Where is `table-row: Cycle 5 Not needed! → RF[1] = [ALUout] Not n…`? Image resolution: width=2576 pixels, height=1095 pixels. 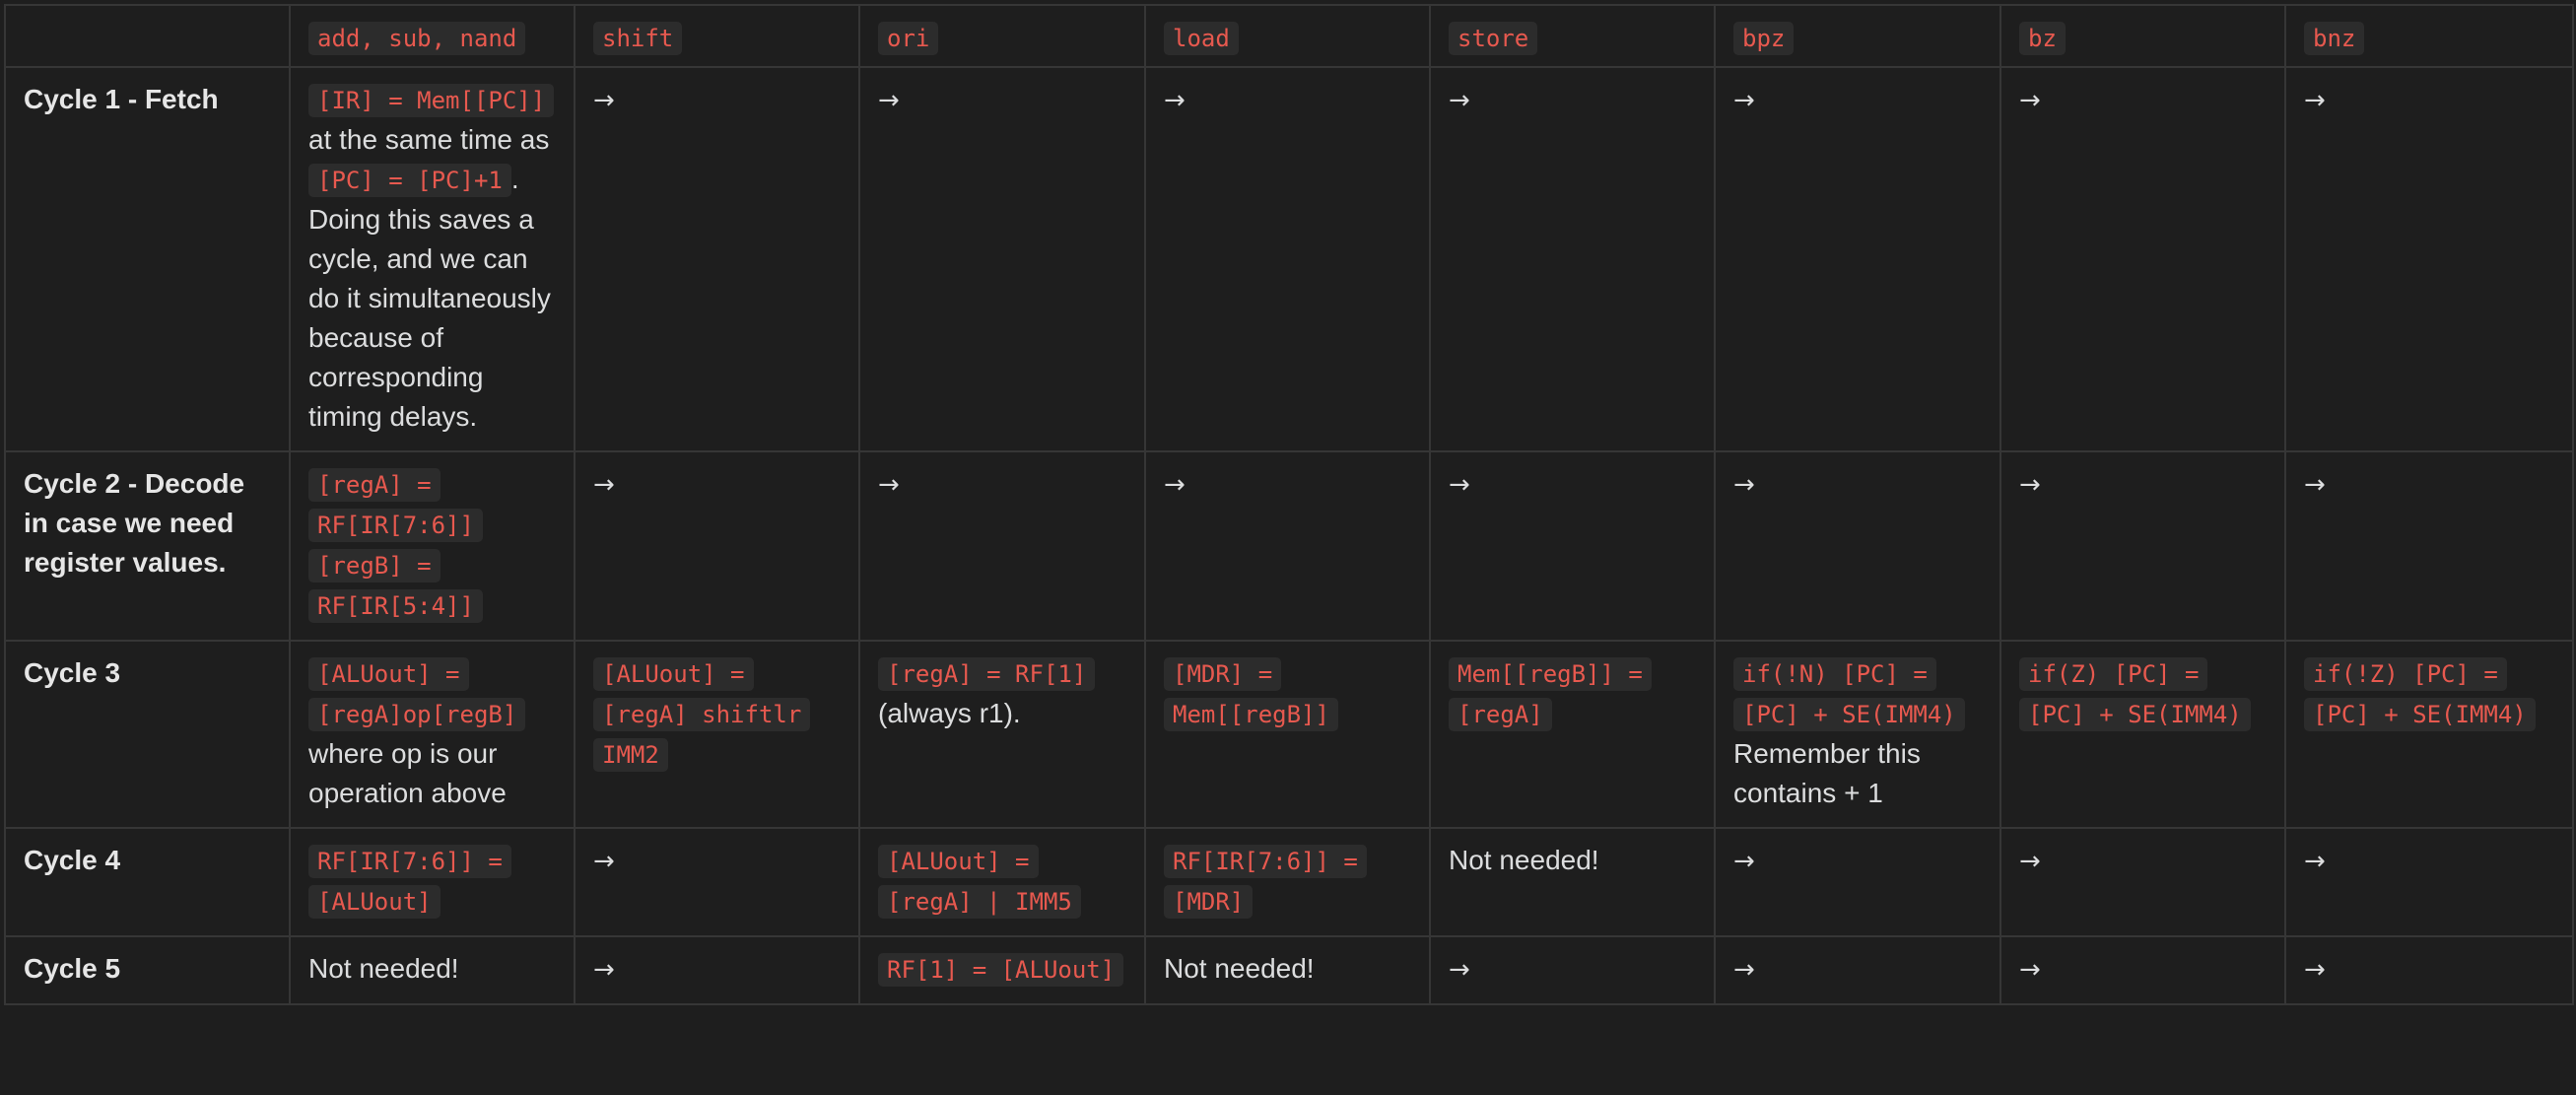 table-row: Cycle 5 Not needed! → RF[1] = [ALUout] Not n… is located at coordinates (1289, 970).